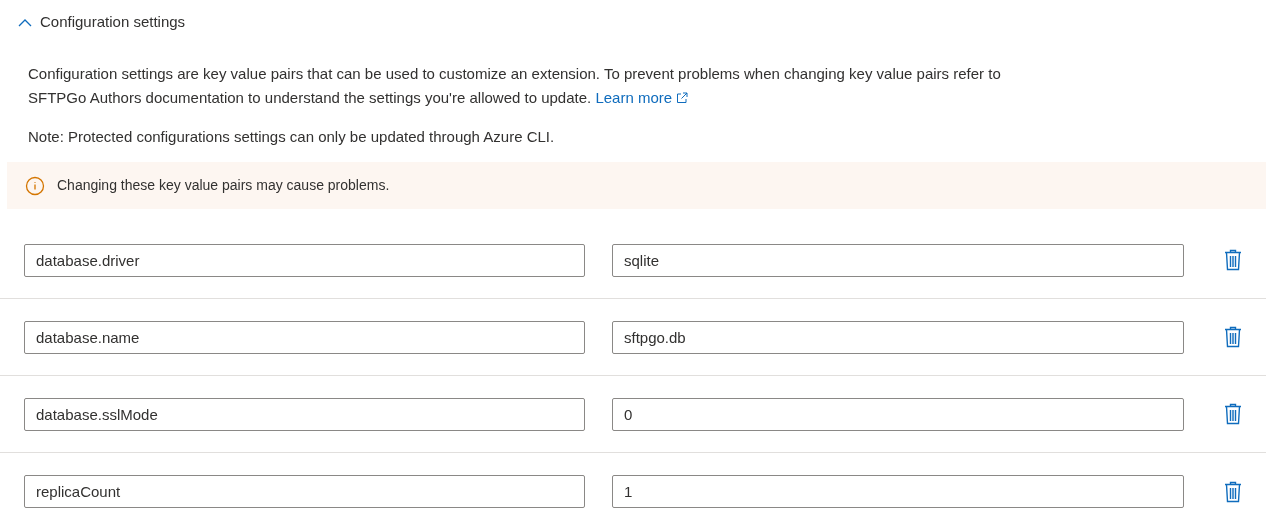  Describe the element at coordinates (540, 86) in the screenshot. I see `description-text: Configuration settings are key value pairs that can be used to customize an extension. To prevent problems when changing key value pairs refer to SFTPGo Authors documentation to understand the settings you're allowed to update. Learn more` at that location.